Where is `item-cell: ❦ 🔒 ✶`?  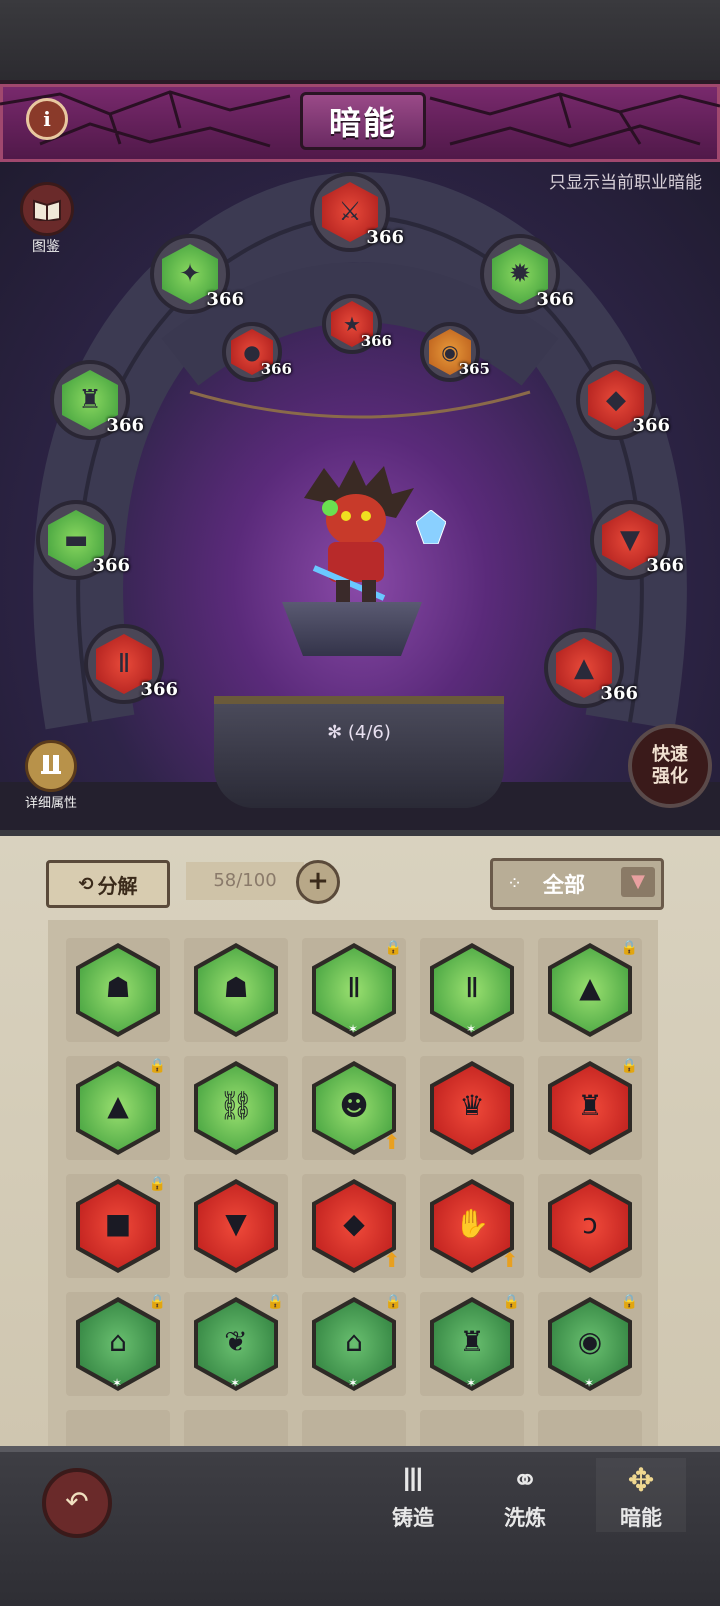 item-cell: ❦ 🔒 ✶ is located at coordinates (236, 1344).